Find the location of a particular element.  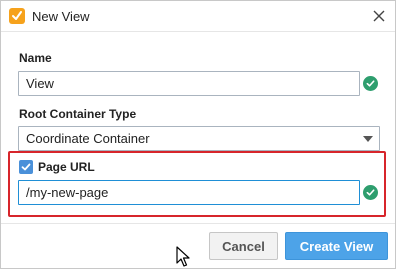

close-button is located at coordinates (379, 16).